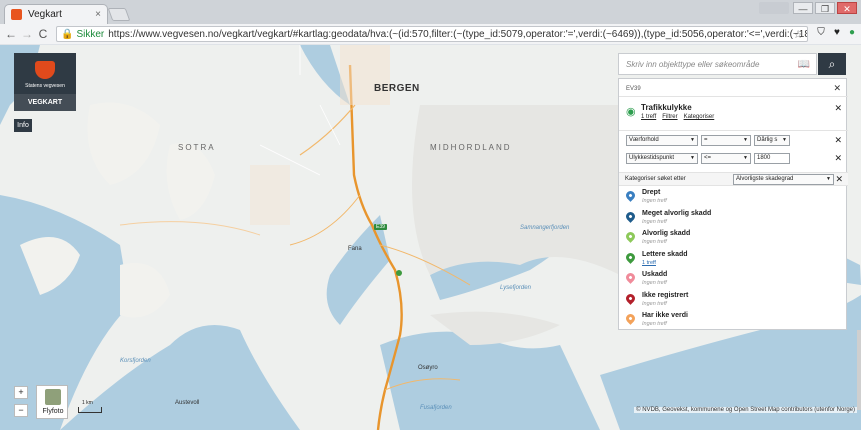 The width and height of the screenshot is (861, 430). What do you see at coordinates (767, 140) in the screenshot?
I see `filter-value-value: Dårlig s` at bounding box center [767, 140].